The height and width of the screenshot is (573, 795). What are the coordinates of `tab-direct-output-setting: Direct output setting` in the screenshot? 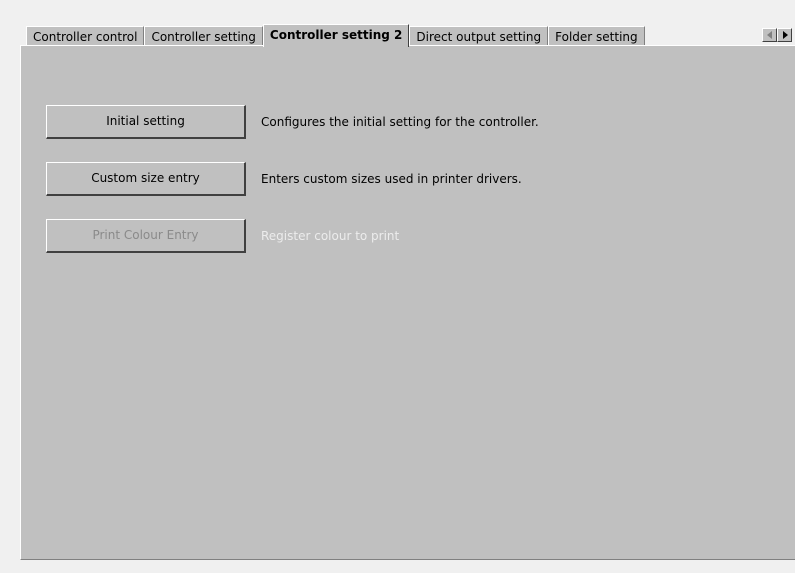 It's located at (479, 36).